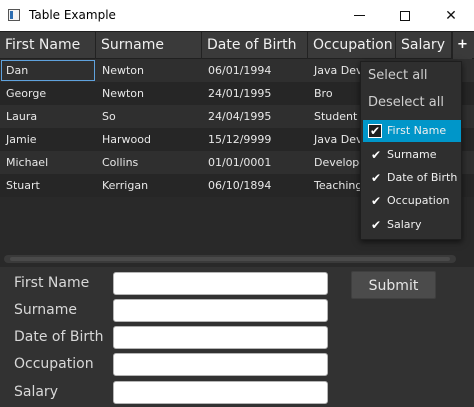 The image size is (474, 407). What do you see at coordinates (397, 75) in the screenshot?
I see `select-all-menu-item: Select all` at bounding box center [397, 75].